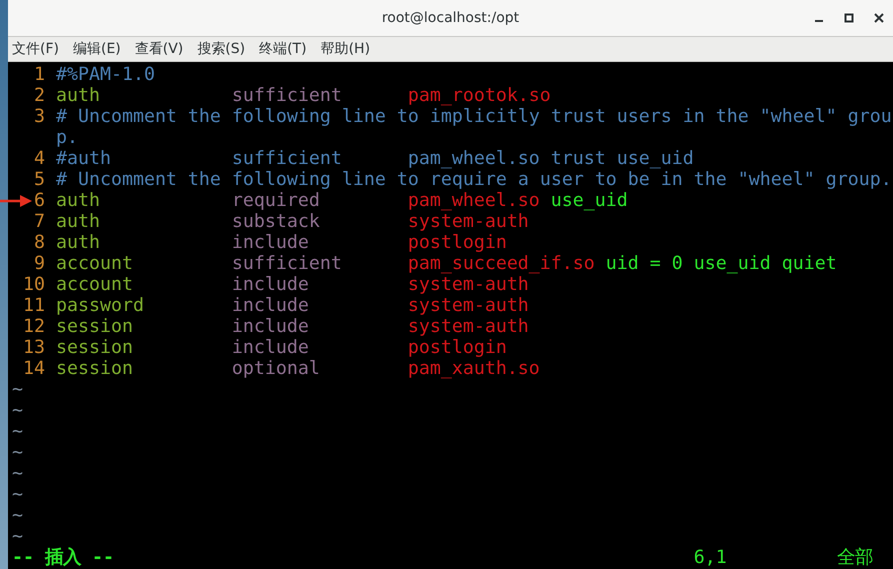 The image size is (893, 569). I want to click on menu-item: 帮助(H), so click(345, 49).